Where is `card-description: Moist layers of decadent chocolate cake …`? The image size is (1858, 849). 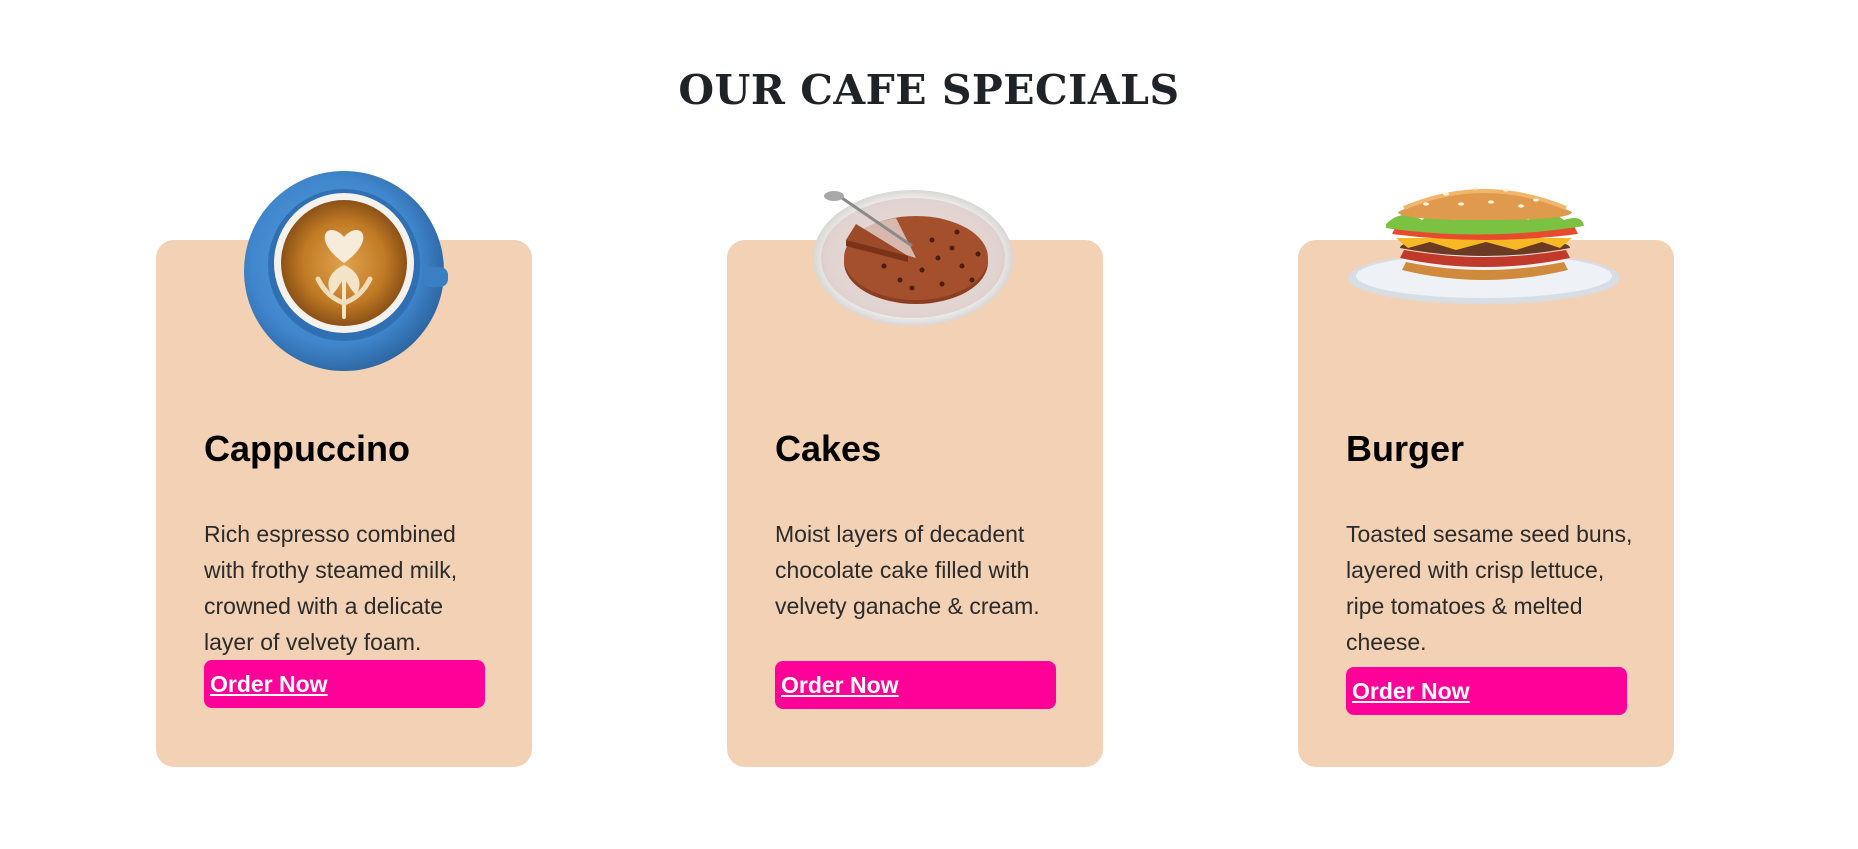
card-description: Moist layers of decadent chocolate cake … is located at coordinates (907, 570).